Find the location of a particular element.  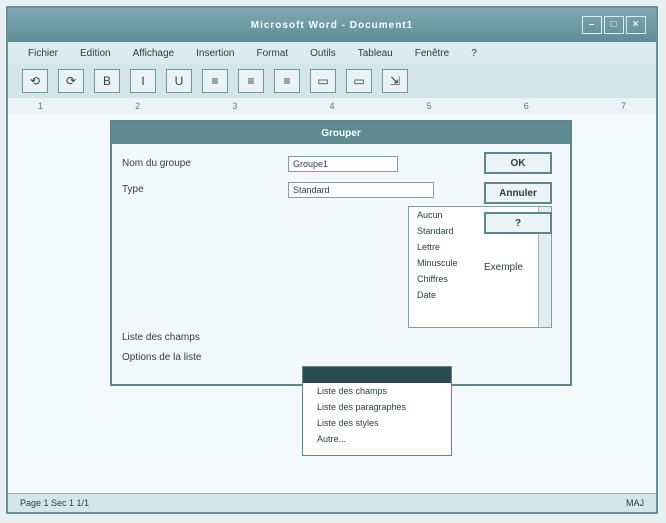

dialog-title: Grouper is located at coordinates (341, 133).